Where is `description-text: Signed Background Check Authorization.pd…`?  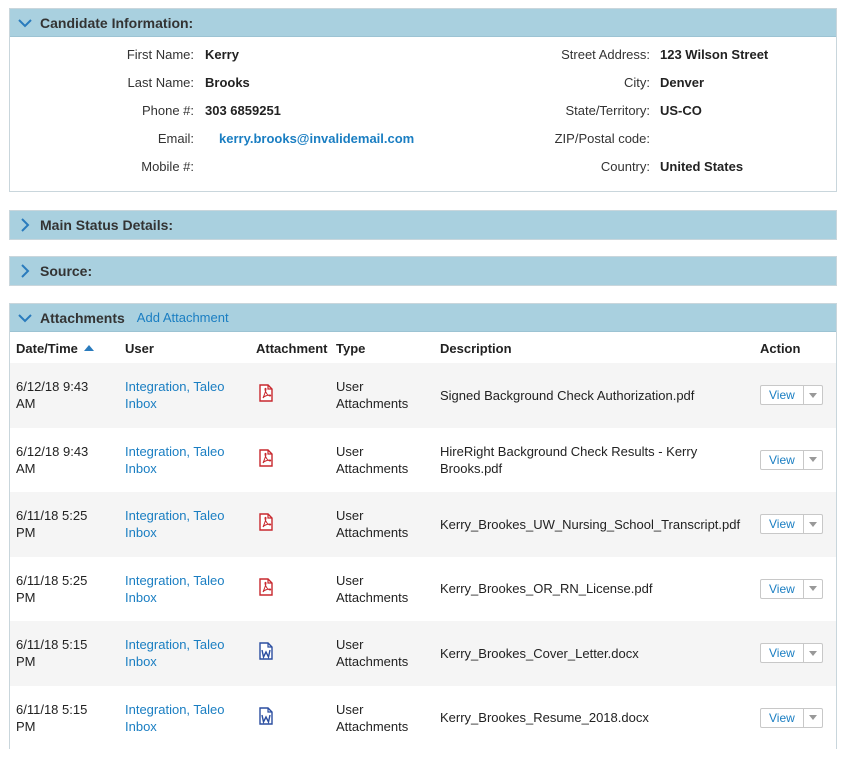
description-text: Signed Background Check Authorization.pd… is located at coordinates (567, 395).